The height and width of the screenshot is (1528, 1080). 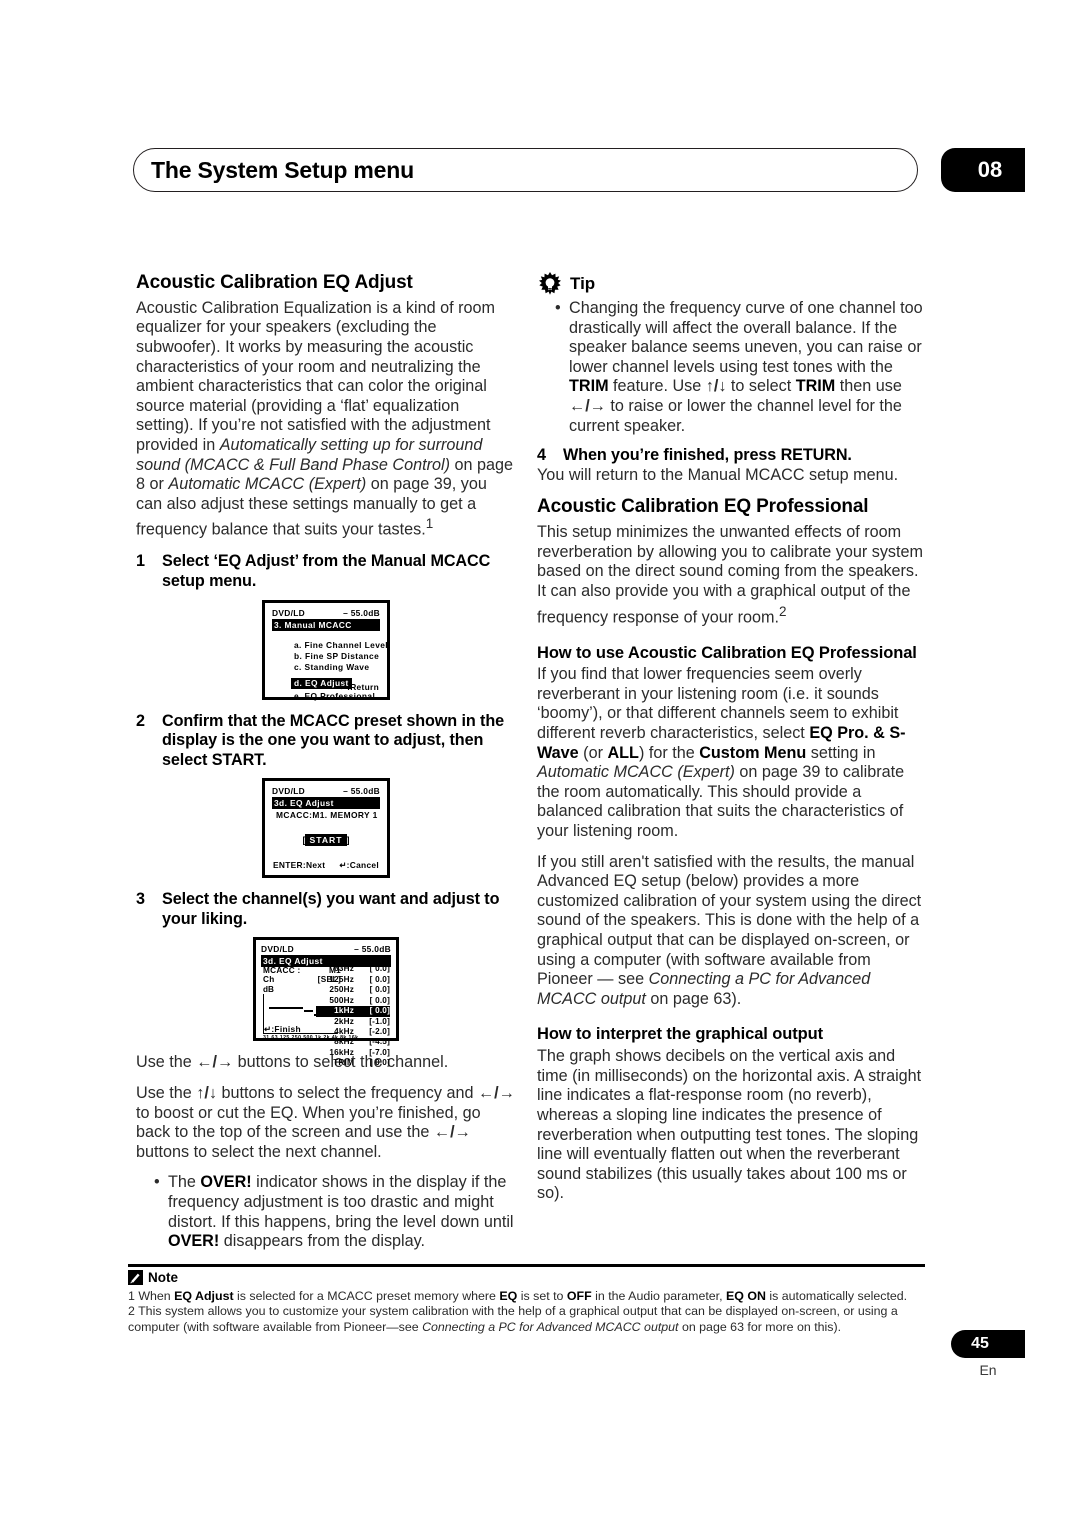 I want to click on osd3-ch-label: Ch, so click(x=269, y=980).